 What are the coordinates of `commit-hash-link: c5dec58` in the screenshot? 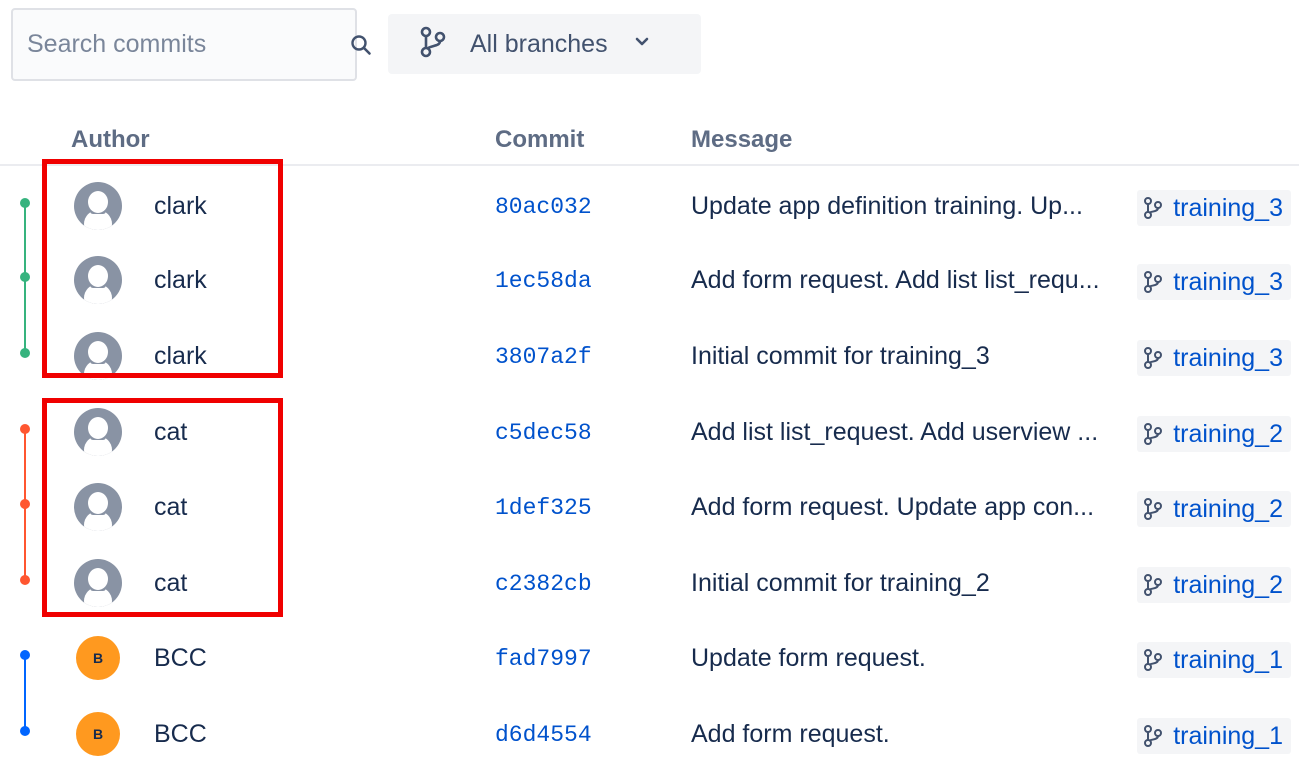 It's located at (543, 433).